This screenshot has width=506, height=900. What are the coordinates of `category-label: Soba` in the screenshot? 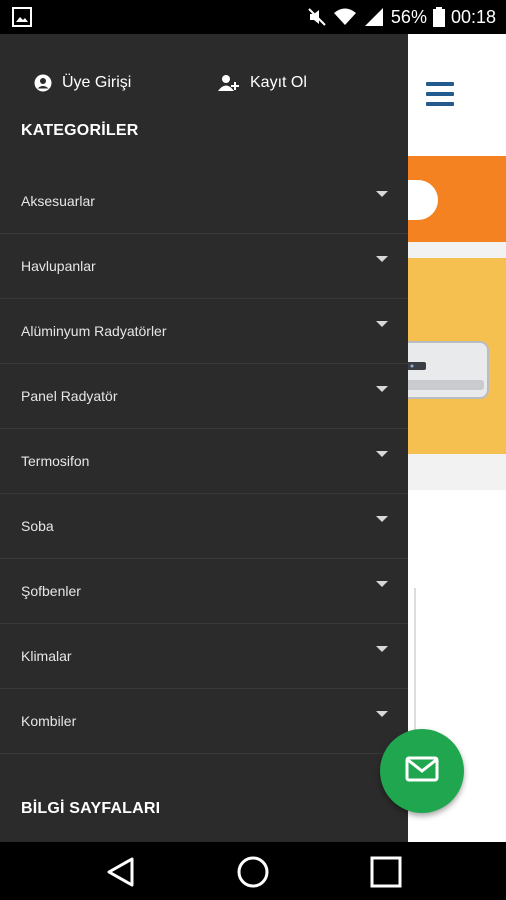 It's located at (37, 526).